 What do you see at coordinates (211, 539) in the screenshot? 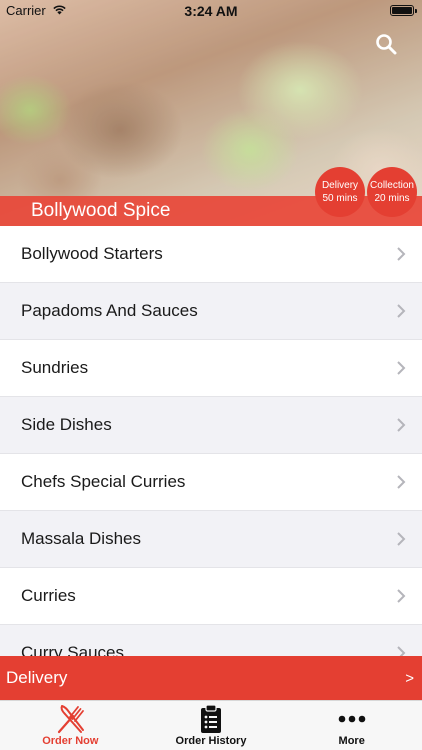
I see `menu-item-massala-dishes: Massala Dishes` at bounding box center [211, 539].